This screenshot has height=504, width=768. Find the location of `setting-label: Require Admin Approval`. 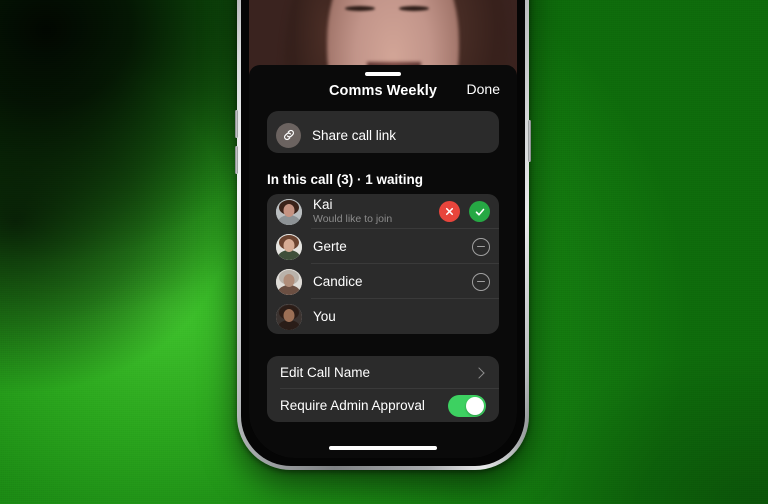

setting-label: Require Admin Approval is located at coordinates (352, 405).